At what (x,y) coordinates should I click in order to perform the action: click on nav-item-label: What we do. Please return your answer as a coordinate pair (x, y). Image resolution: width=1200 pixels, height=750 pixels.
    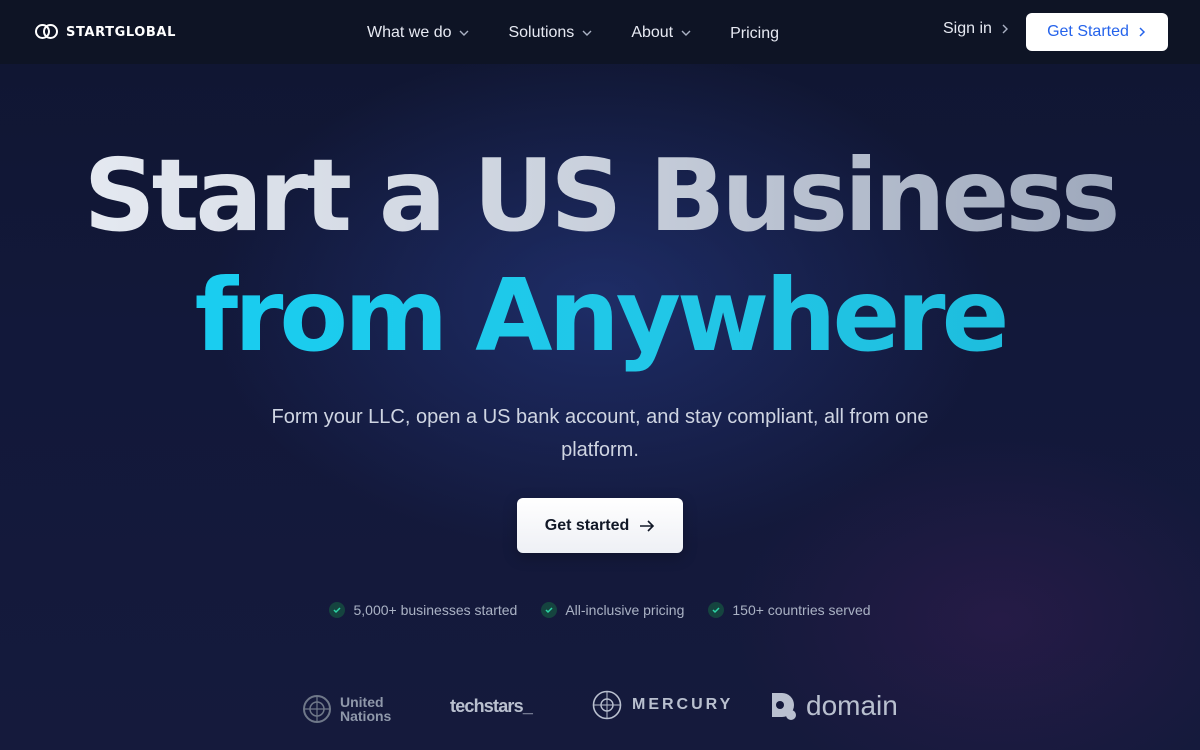
    Looking at the image, I should click on (409, 32).